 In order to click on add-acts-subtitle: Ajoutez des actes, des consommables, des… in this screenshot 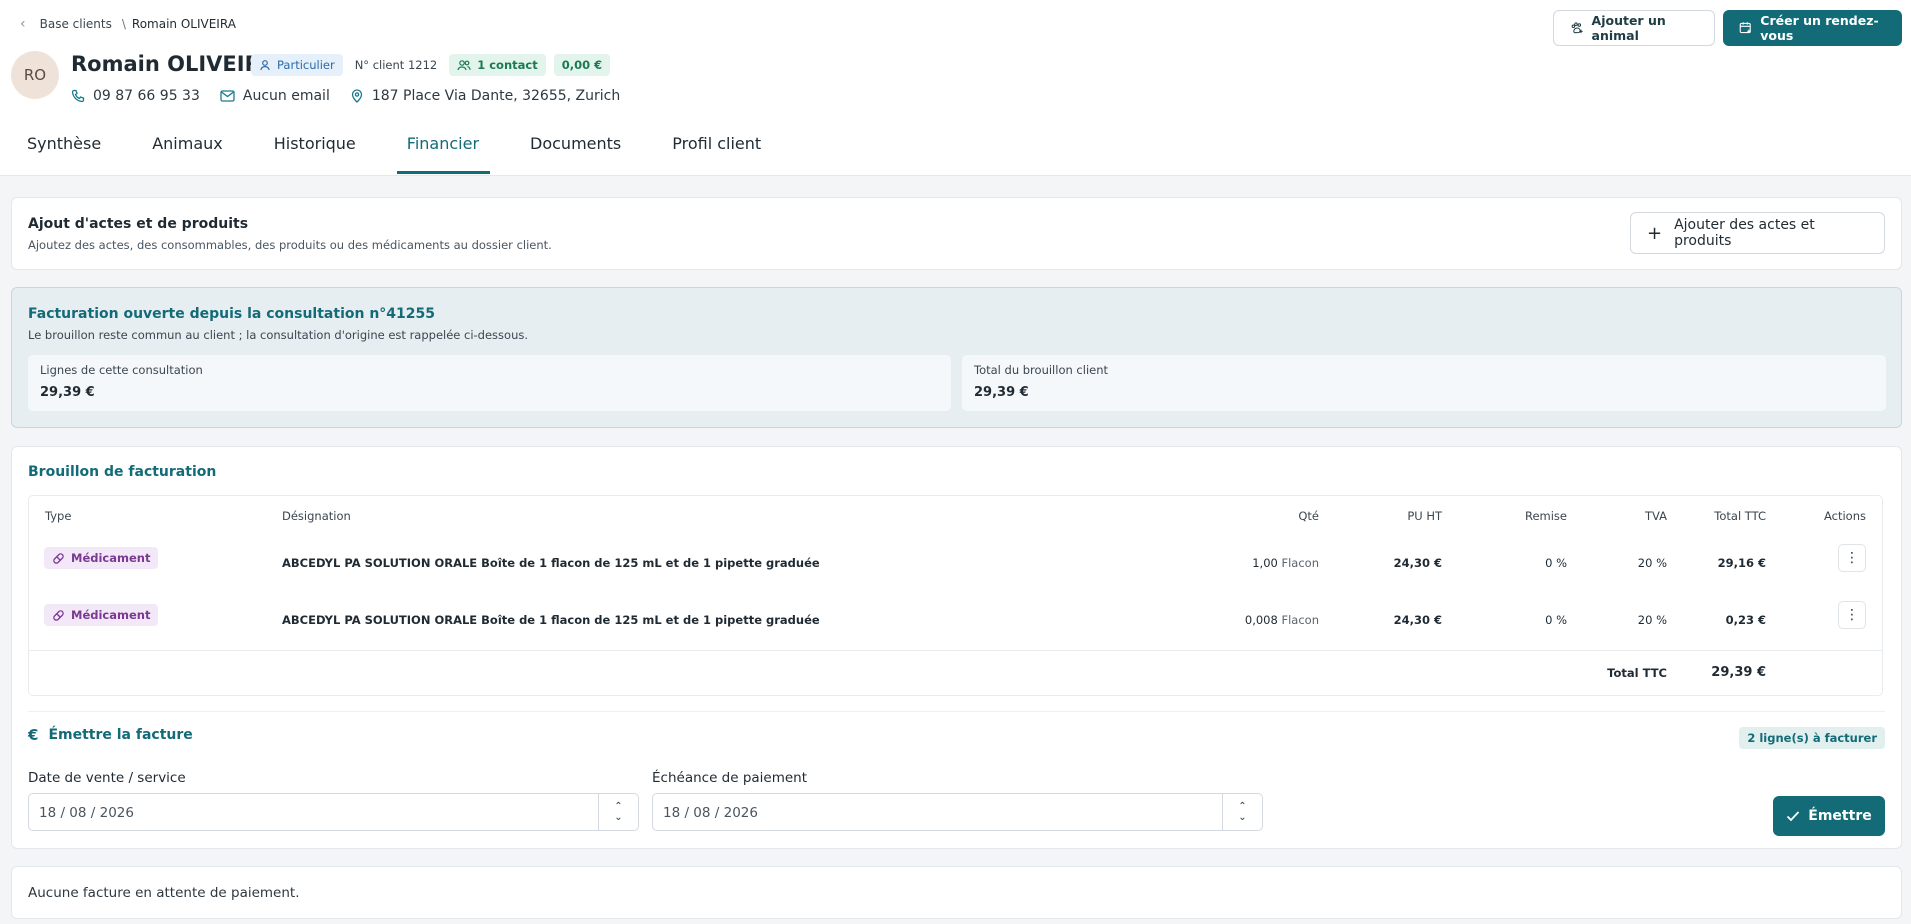, I will do `click(290, 245)`.